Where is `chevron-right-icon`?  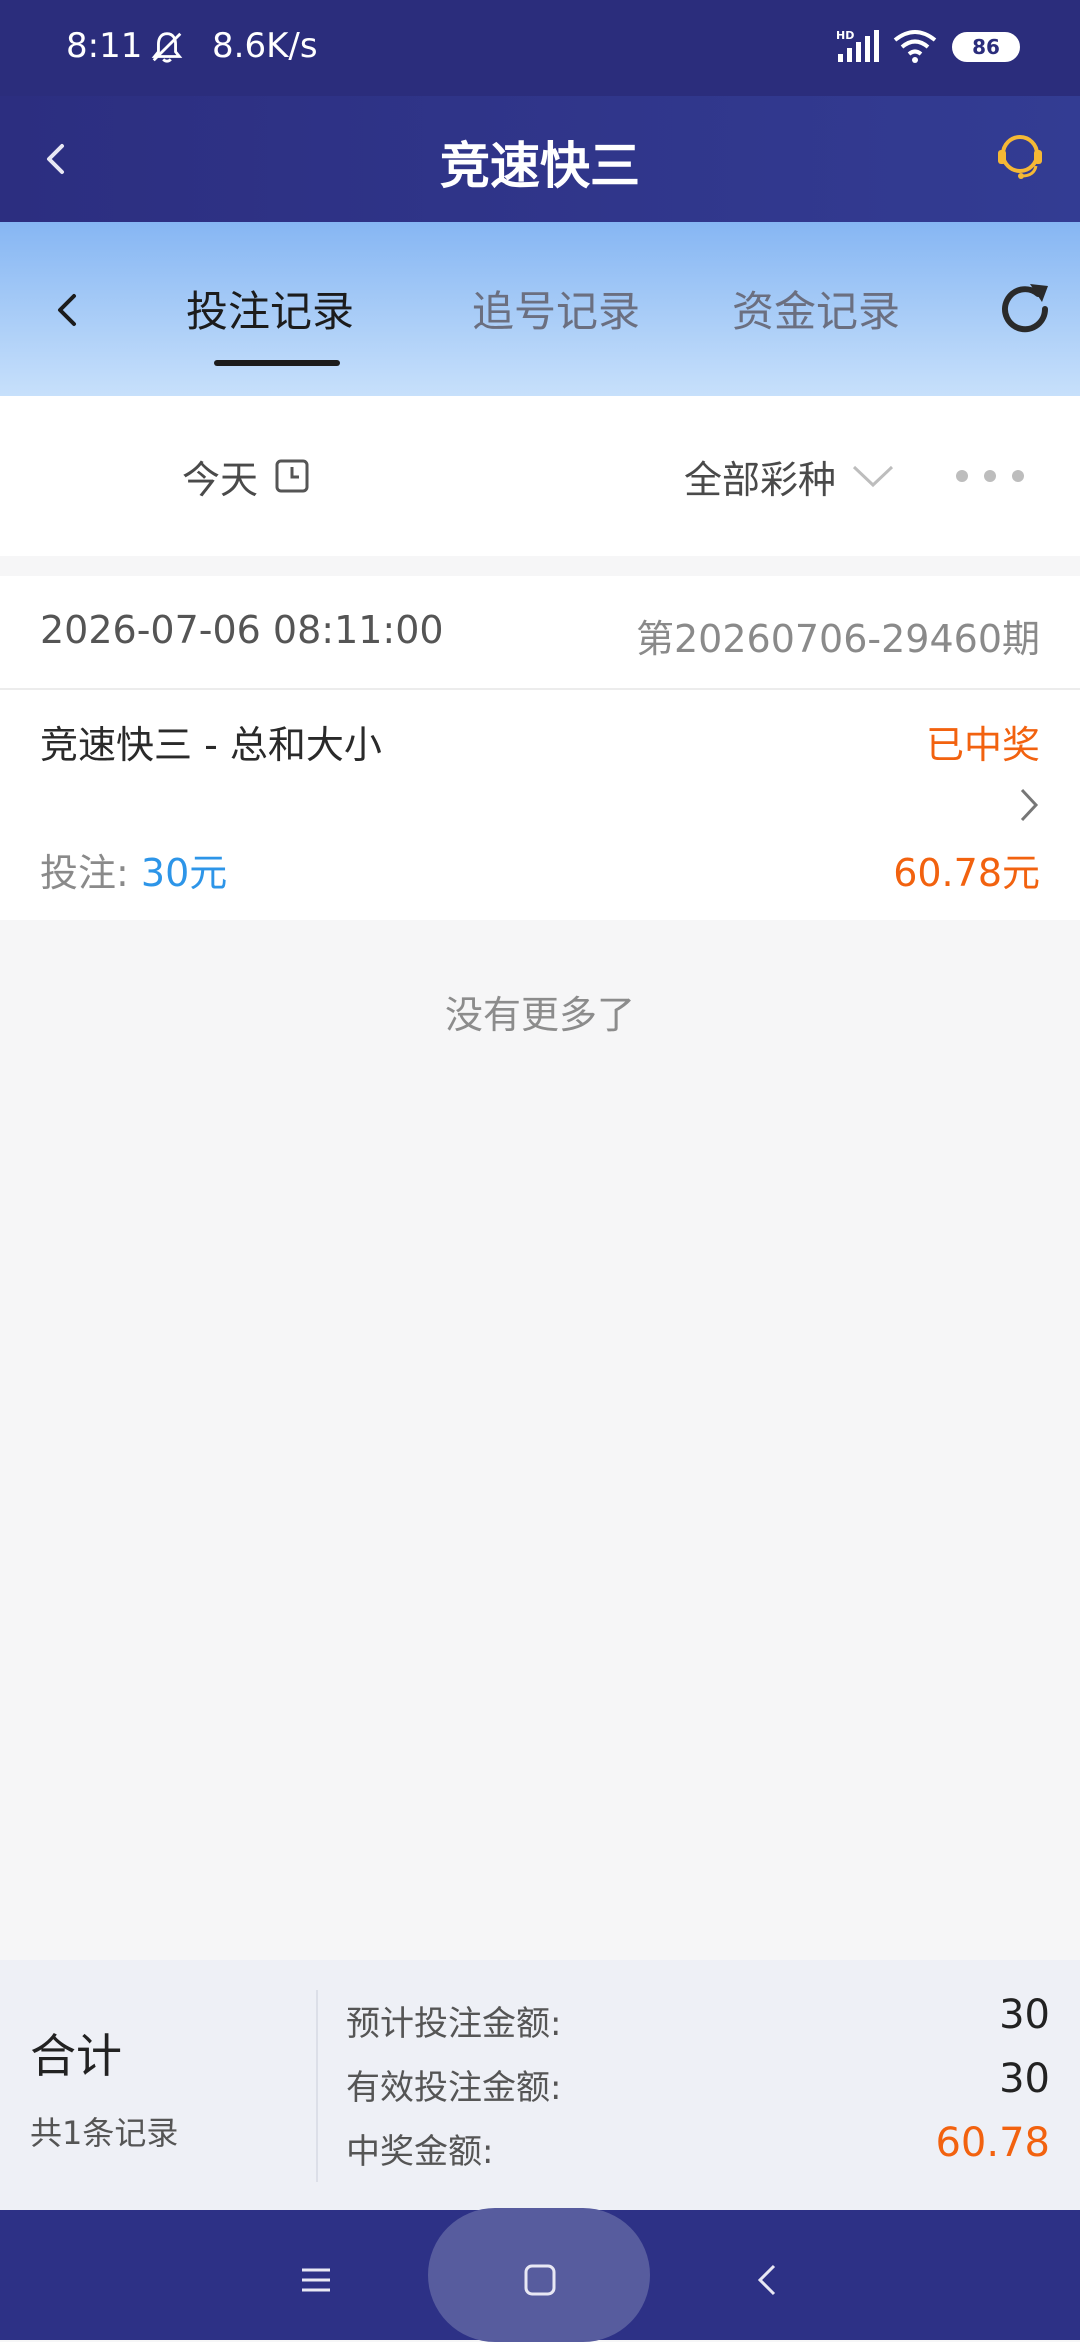 chevron-right-icon is located at coordinates (1029, 805).